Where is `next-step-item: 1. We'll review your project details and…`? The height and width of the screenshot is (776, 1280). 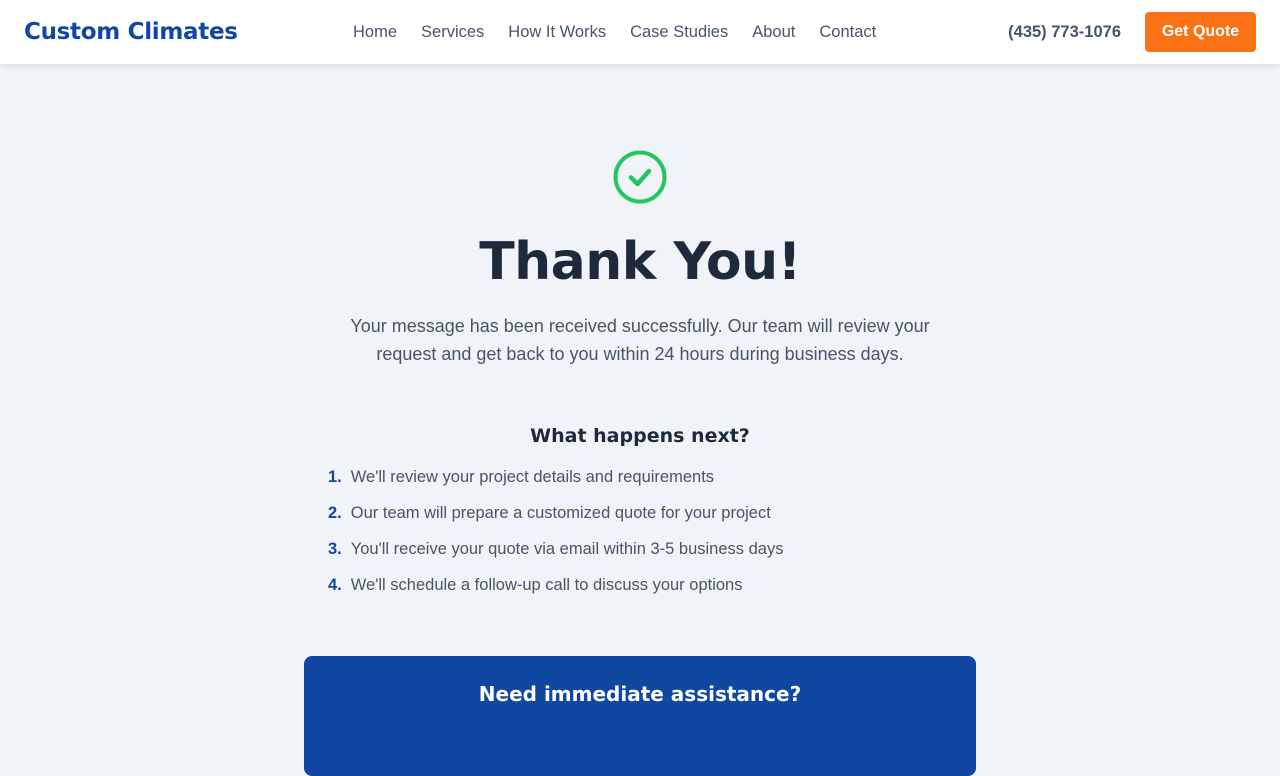 next-step-item: 1. We'll review your project details and… is located at coordinates (648, 486).